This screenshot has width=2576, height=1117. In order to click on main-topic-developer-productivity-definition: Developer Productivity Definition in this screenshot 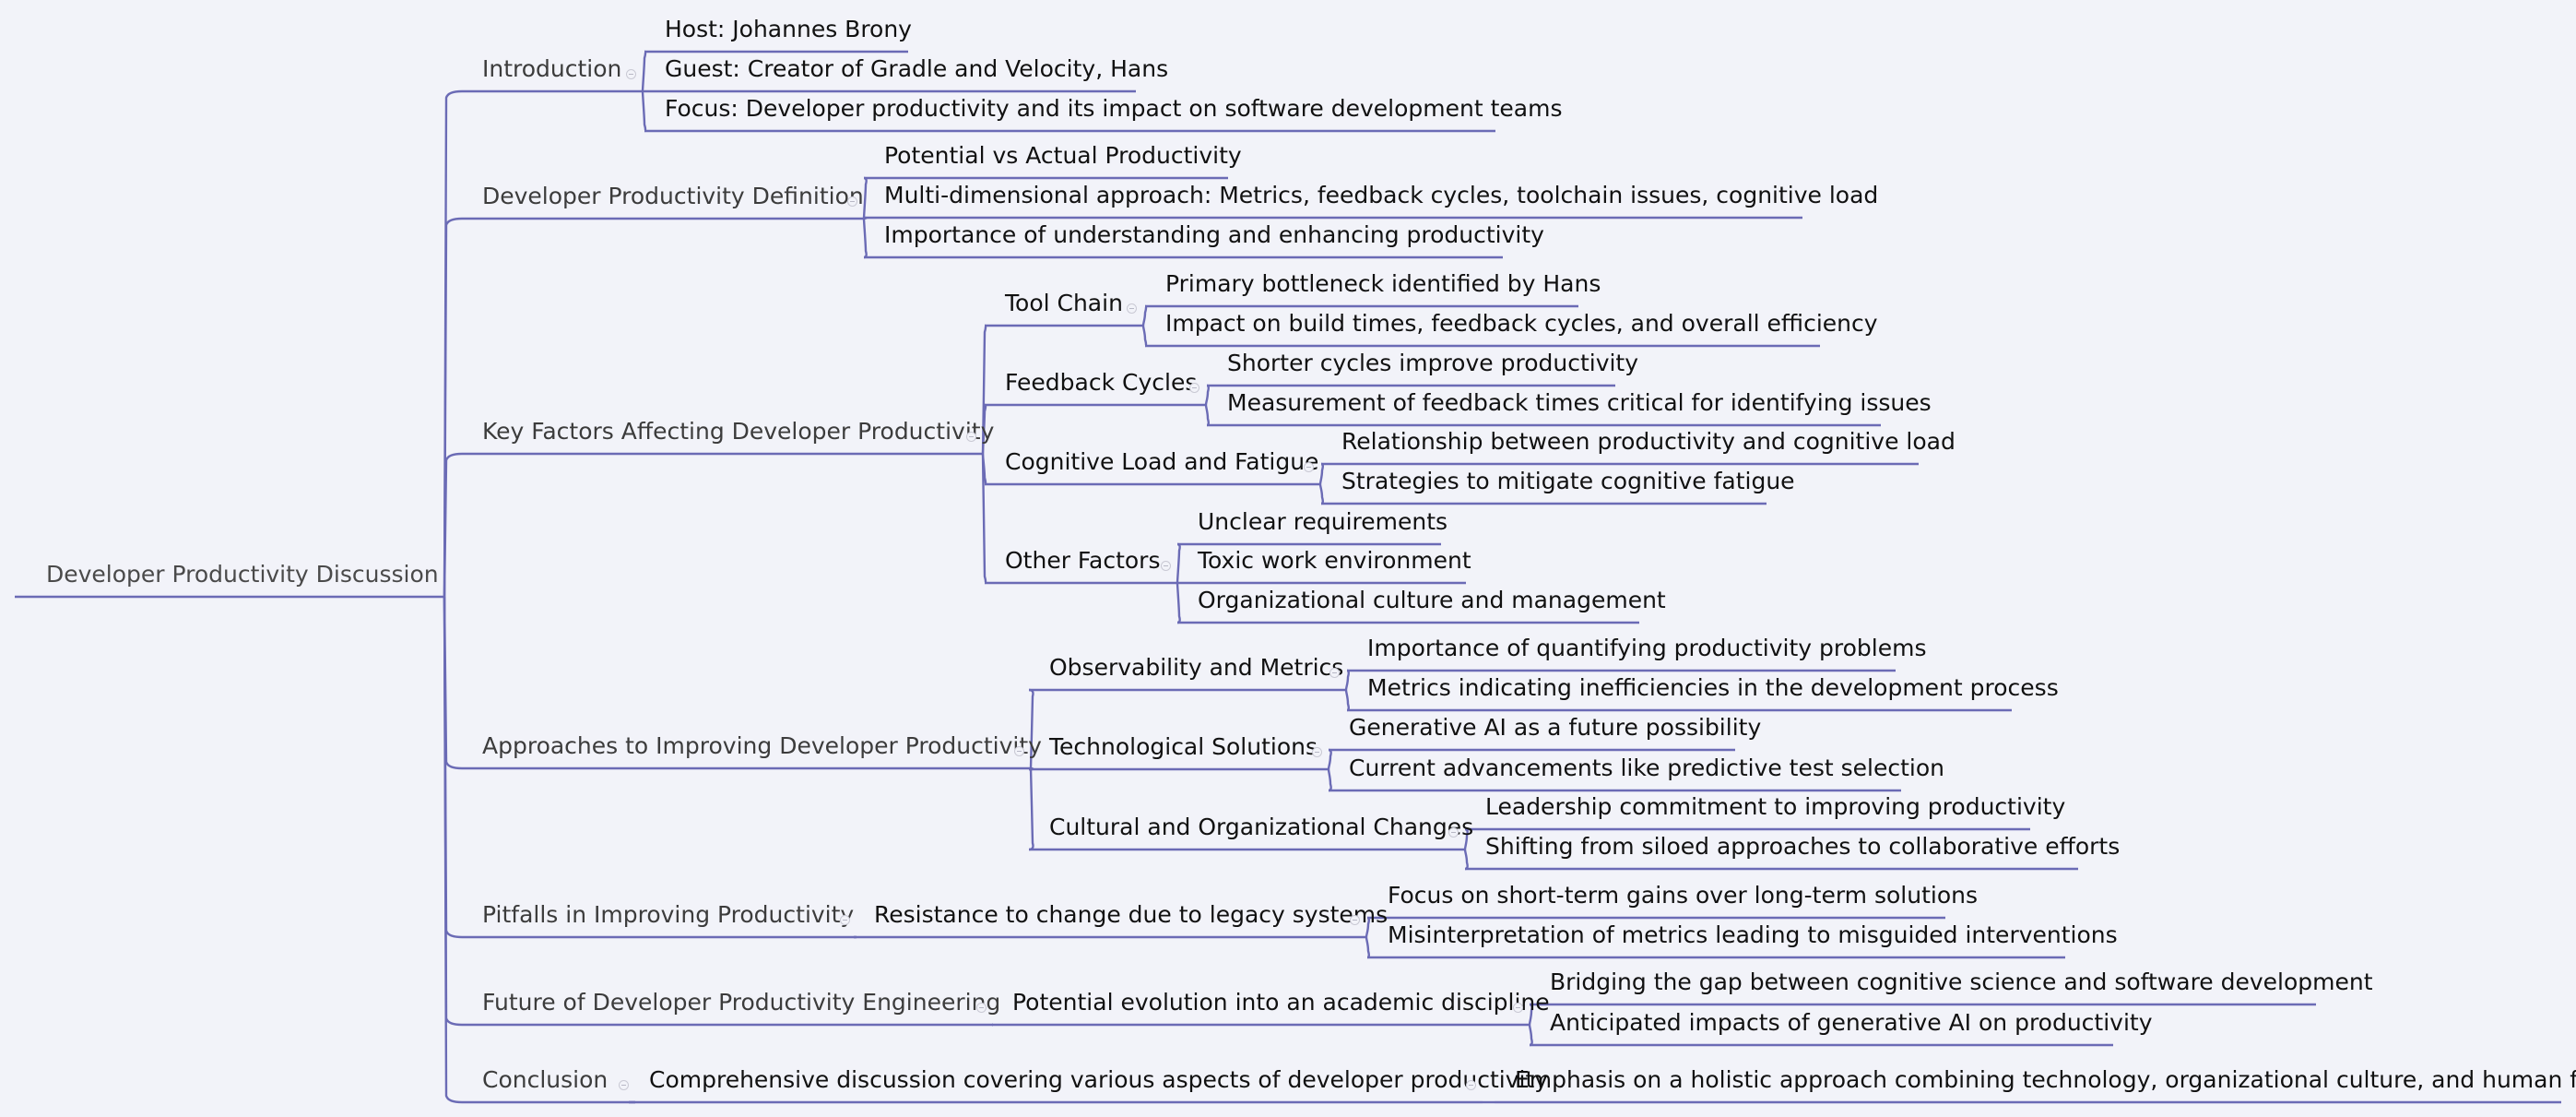, I will do `click(673, 196)`.